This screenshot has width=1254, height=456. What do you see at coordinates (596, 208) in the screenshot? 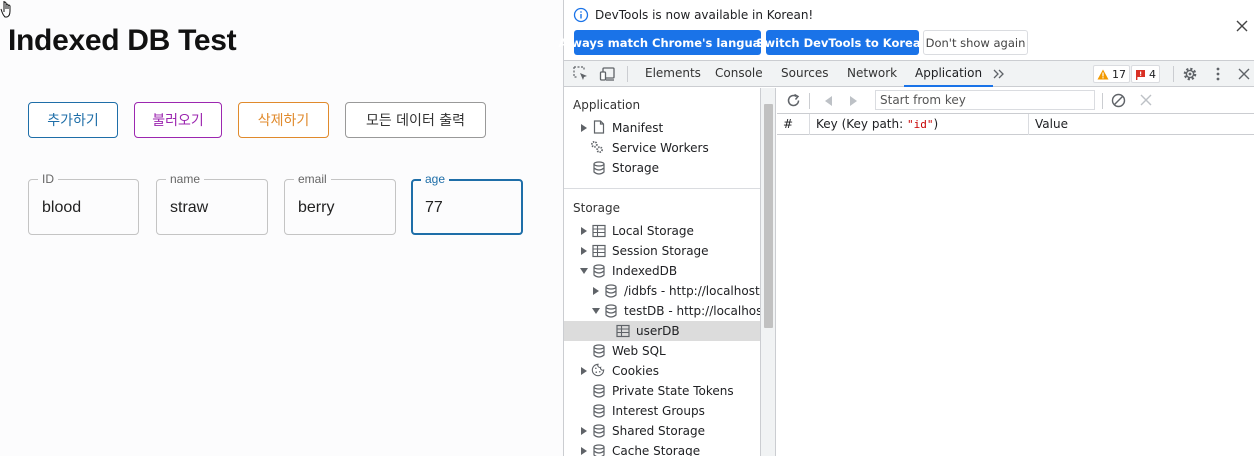
I see `storage-section-title: Storage` at bounding box center [596, 208].